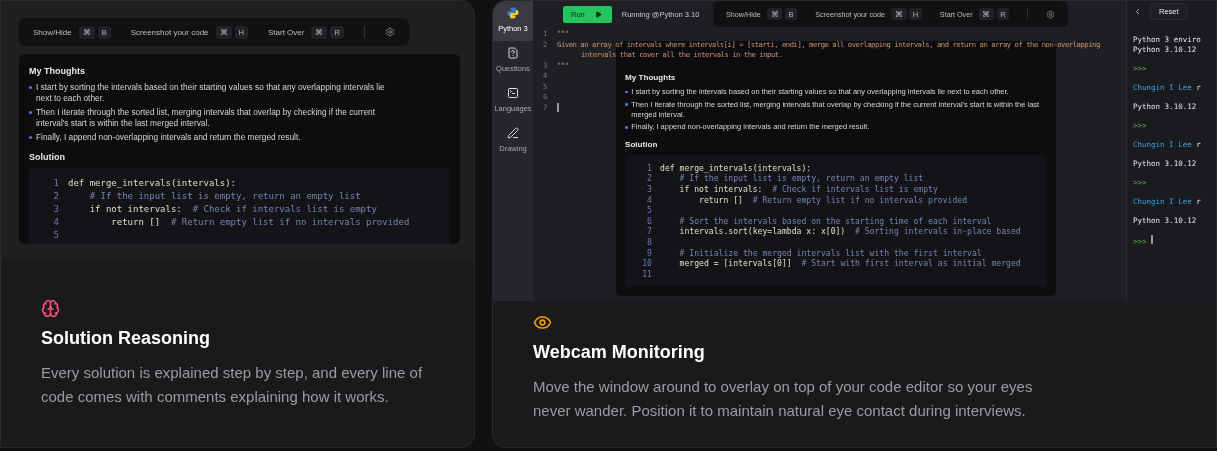  Describe the element at coordinates (126, 338) in the screenshot. I see `card-title: Solution Reasoning` at that location.